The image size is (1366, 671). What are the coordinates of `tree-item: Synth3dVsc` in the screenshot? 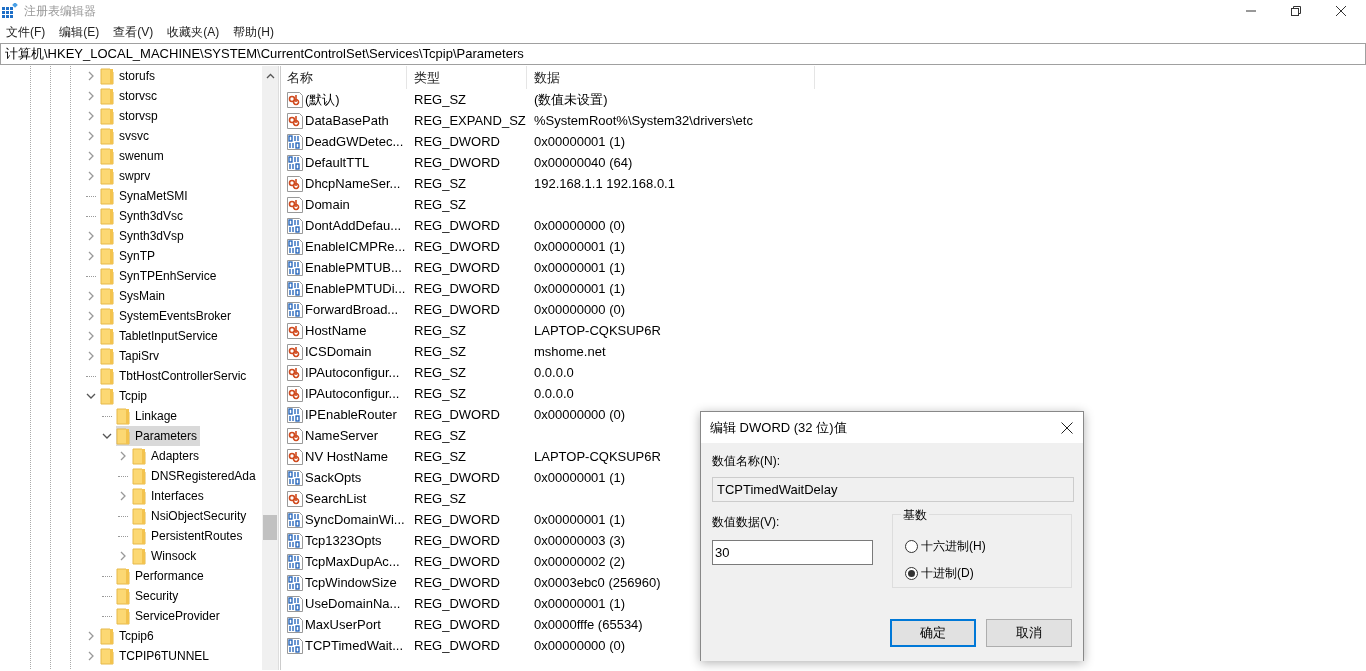 It's located at (143, 216).